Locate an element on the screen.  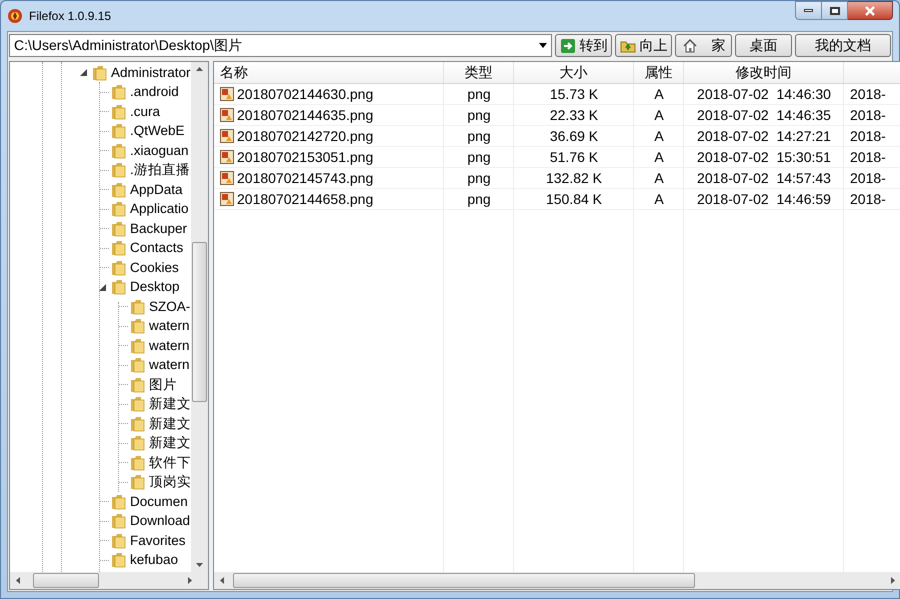
toolbar-button: 我的文档 is located at coordinates (843, 45).